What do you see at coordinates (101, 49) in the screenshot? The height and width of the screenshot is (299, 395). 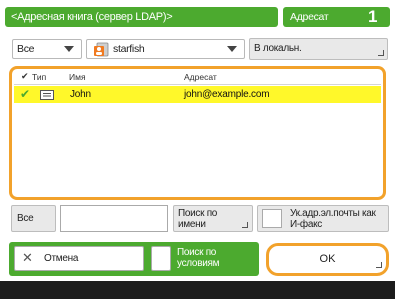 I see `address-book-icon` at bounding box center [101, 49].